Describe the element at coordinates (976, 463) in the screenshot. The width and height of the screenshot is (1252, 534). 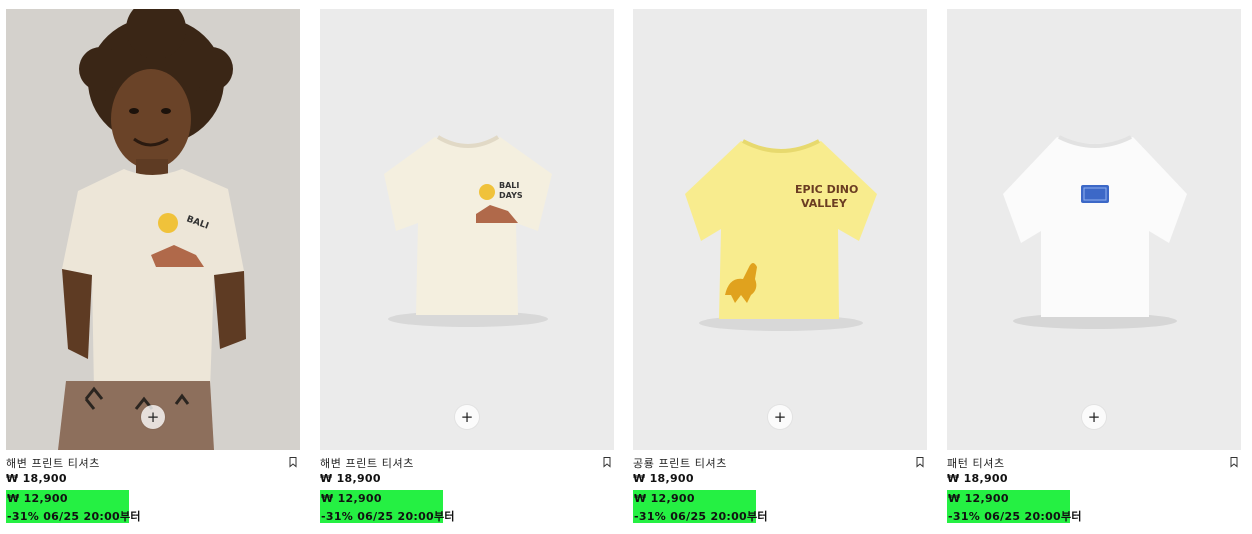
I see `product-name: 패턴 티셔츠` at that location.